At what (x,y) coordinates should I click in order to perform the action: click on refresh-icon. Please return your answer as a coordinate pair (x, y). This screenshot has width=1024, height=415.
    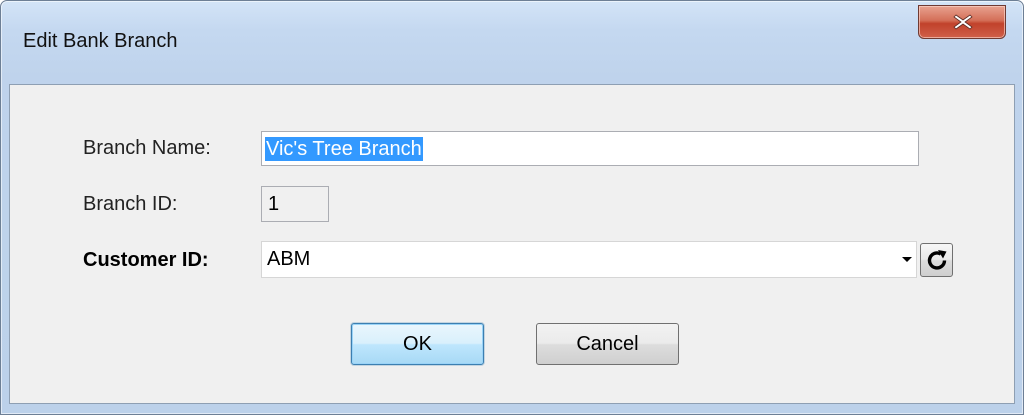
    Looking at the image, I should click on (937, 260).